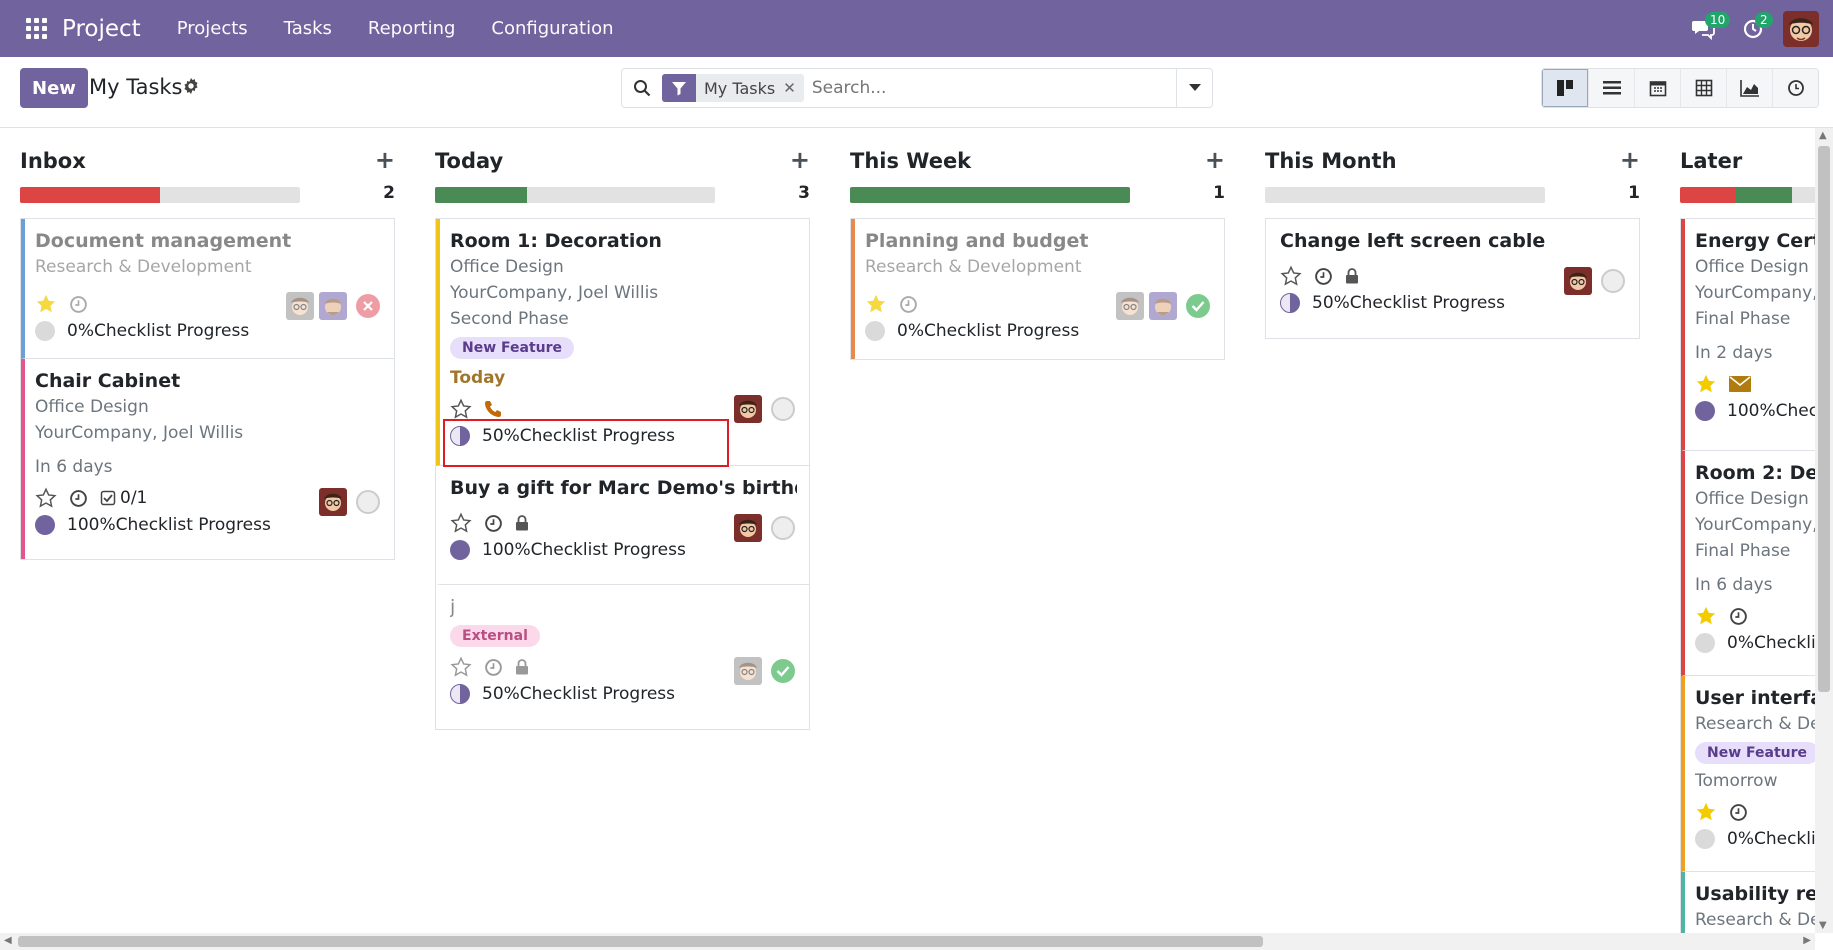 The width and height of the screenshot is (1833, 950). Describe the element at coordinates (1331, 161) in the screenshot. I see `column-title: This Month` at that location.